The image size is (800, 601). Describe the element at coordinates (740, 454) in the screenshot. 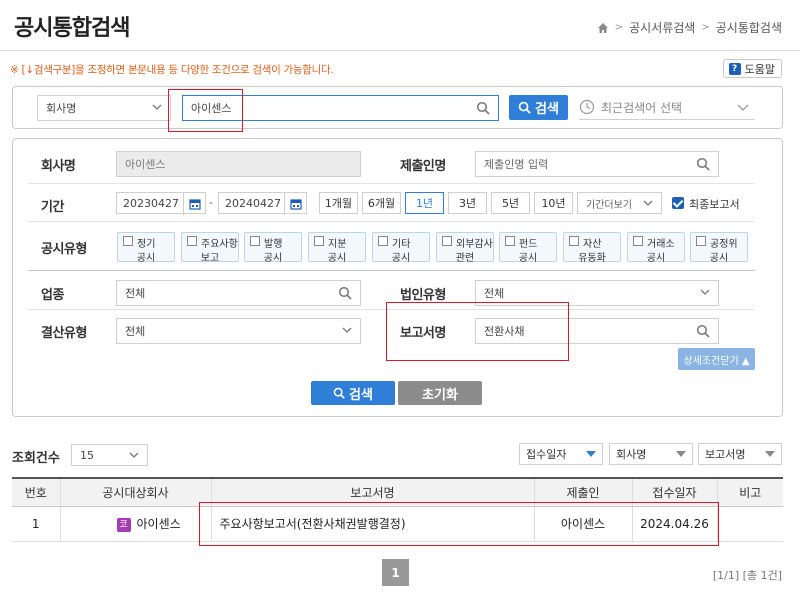

I see `sort-report-select: 보고서명` at that location.